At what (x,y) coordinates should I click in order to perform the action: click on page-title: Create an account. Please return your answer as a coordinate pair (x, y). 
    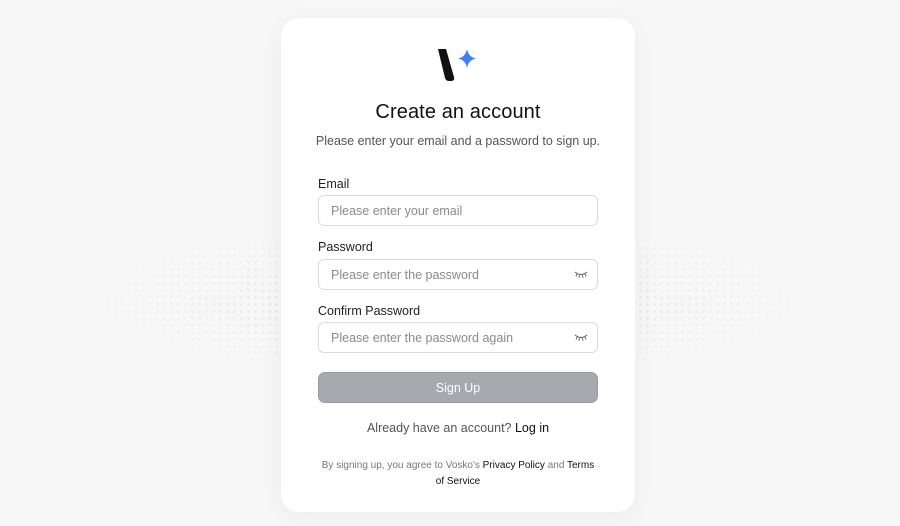
    Looking at the image, I should click on (458, 112).